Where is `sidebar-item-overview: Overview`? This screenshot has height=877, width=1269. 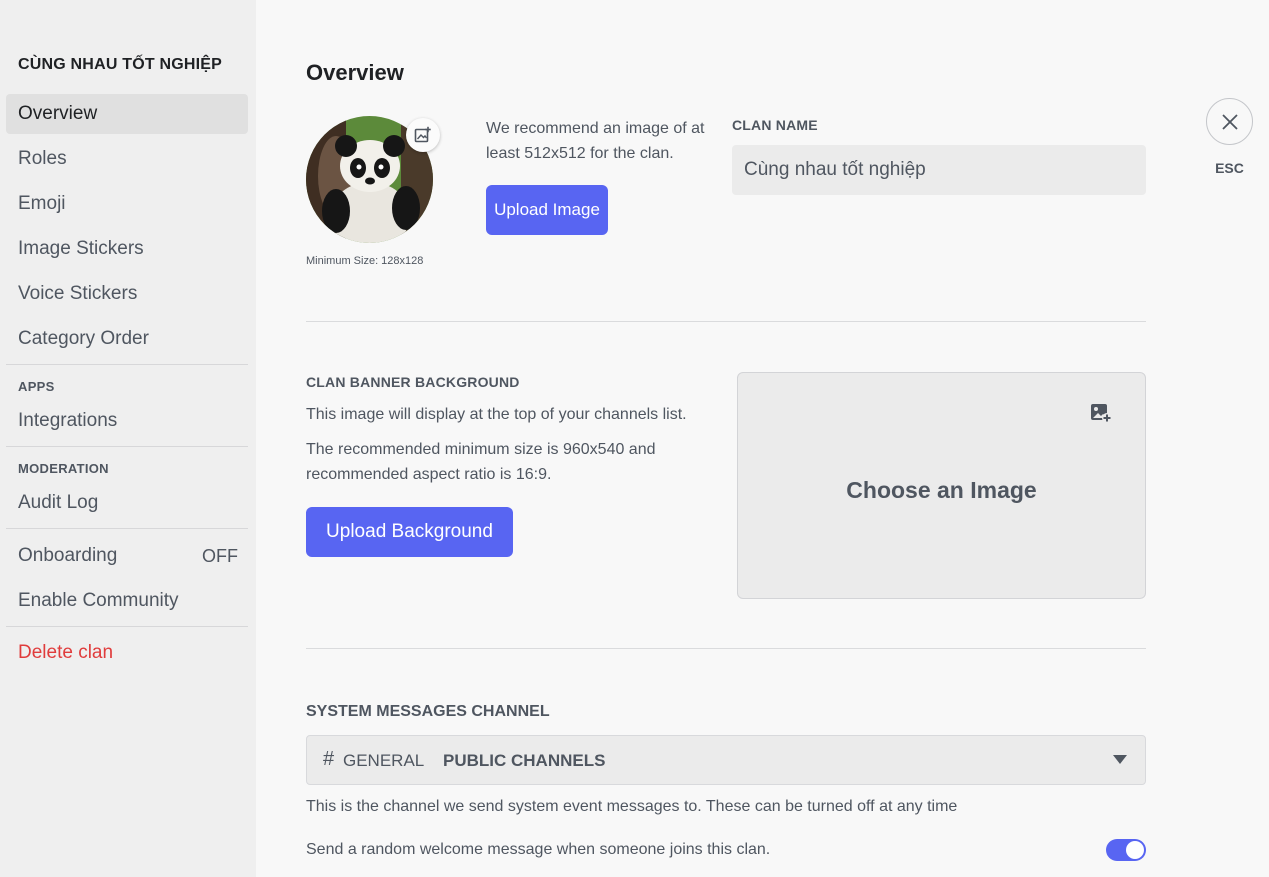
sidebar-item-overview: Overview is located at coordinates (127, 114).